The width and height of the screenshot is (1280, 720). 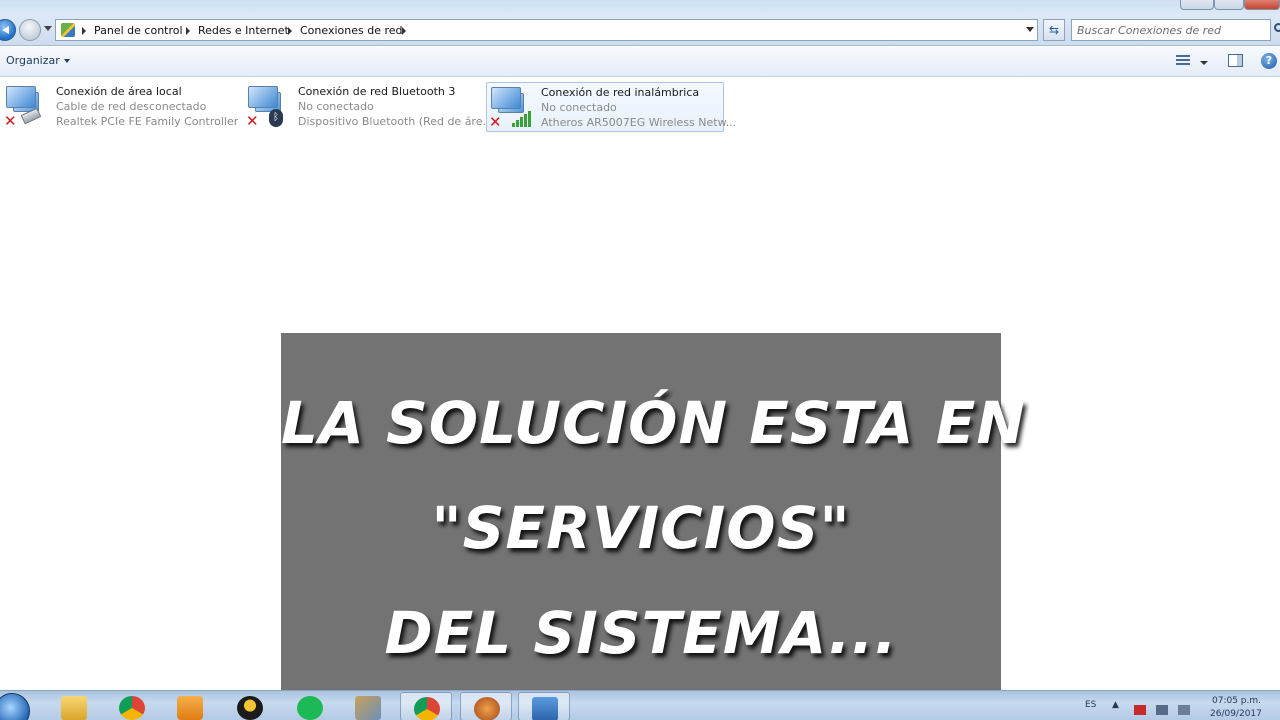 What do you see at coordinates (620, 92) in the screenshot?
I see `connection-name: Conexión de red inalámbrica` at bounding box center [620, 92].